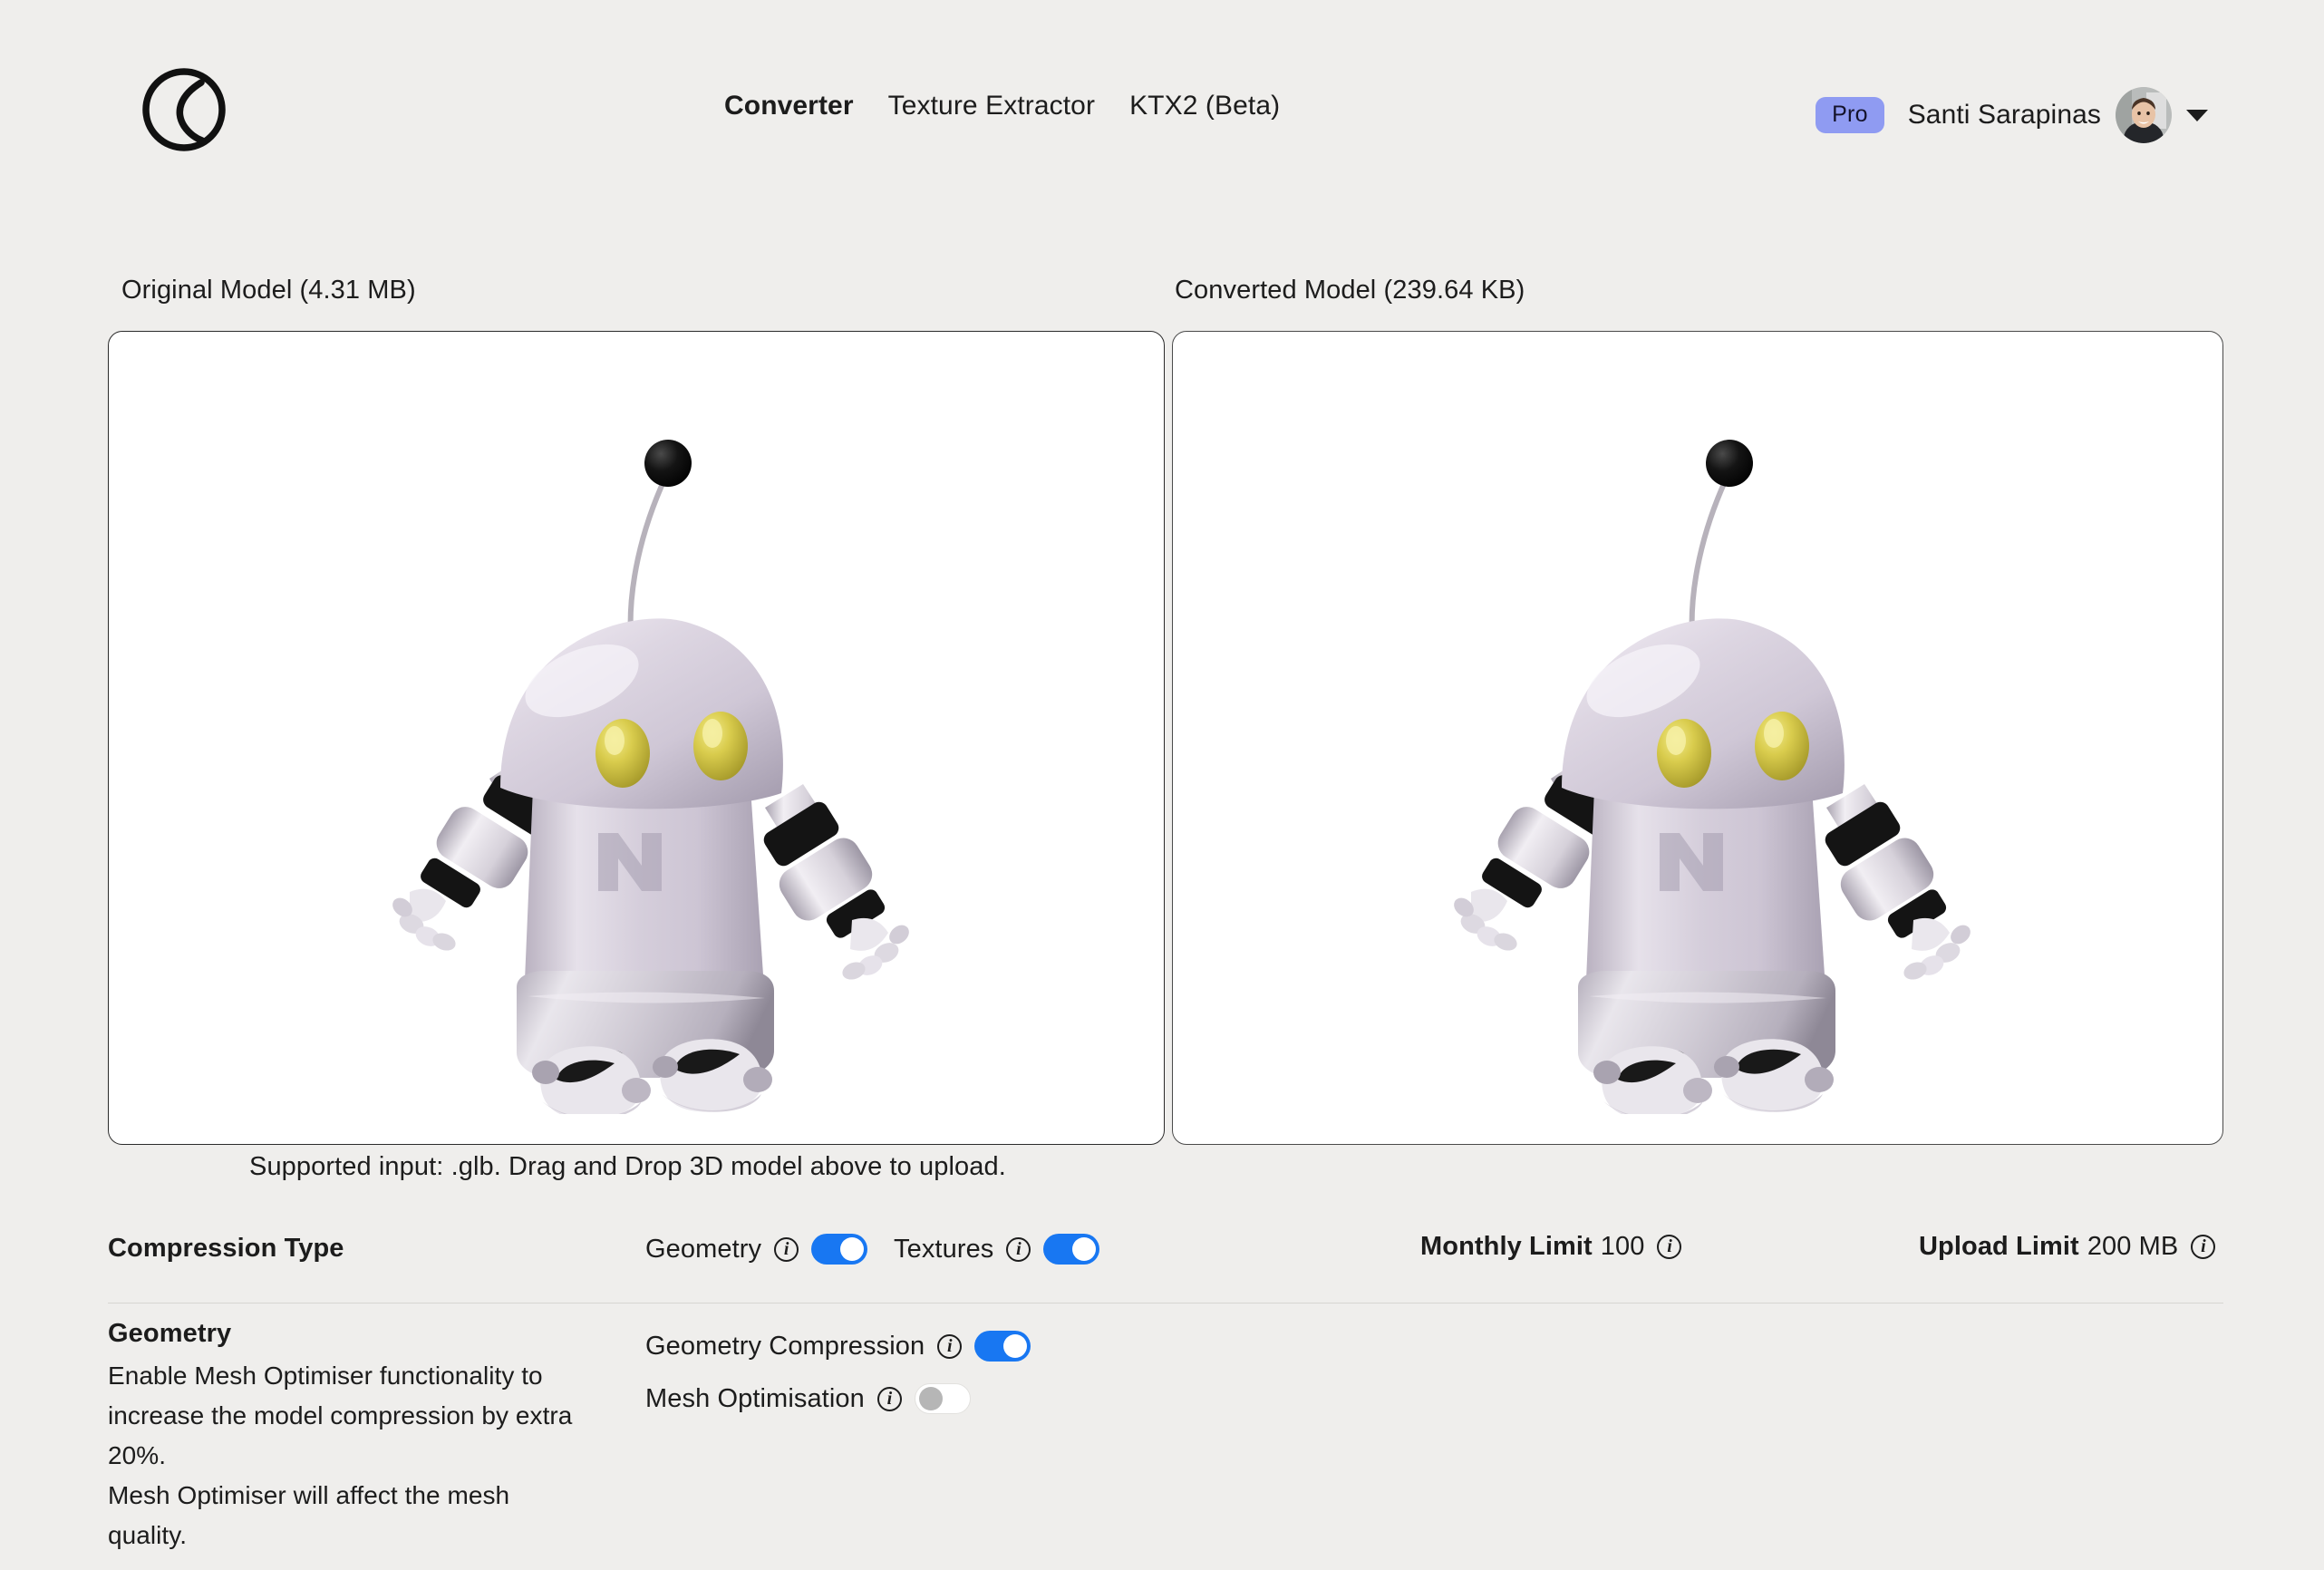 The height and width of the screenshot is (1570, 2324). What do you see at coordinates (1622, 1246) in the screenshot?
I see `monthly-limit-value: 100` at bounding box center [1622, 1246].